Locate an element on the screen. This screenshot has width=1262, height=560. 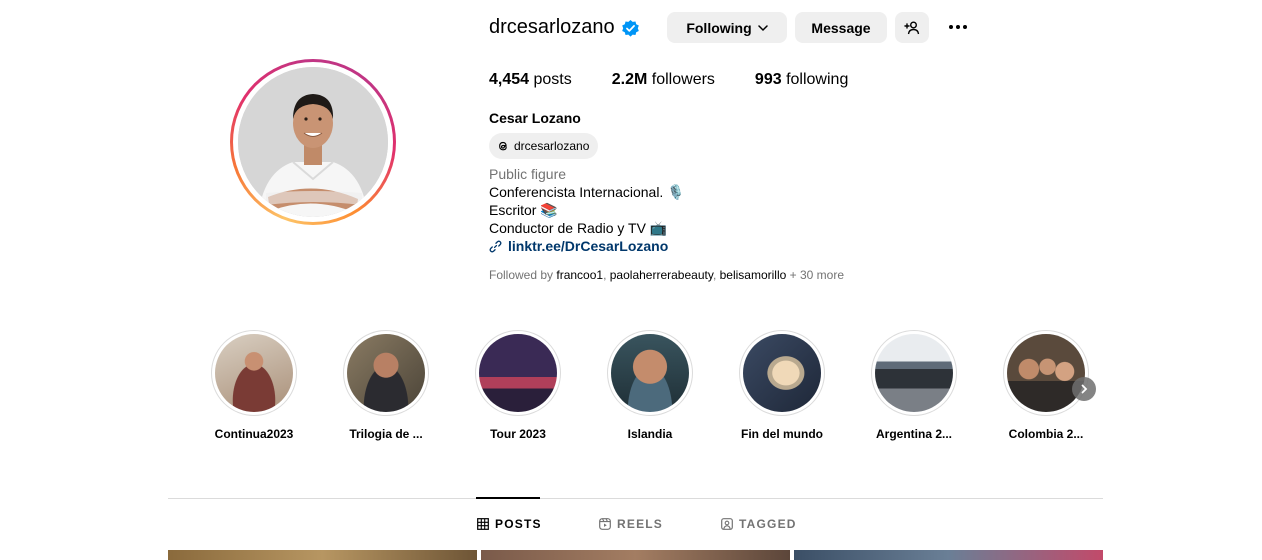
verified-badge-icon is located at coordinates (630, 28).